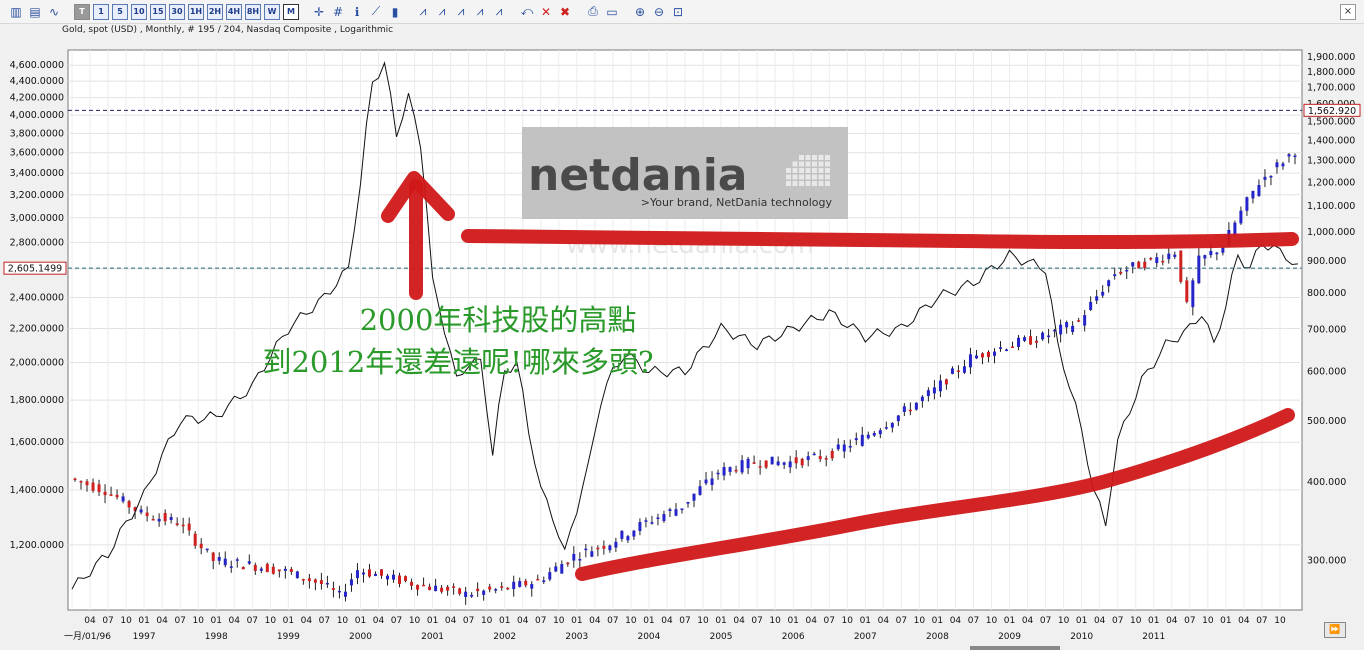 The width and height of the screenshot is (1364, 650). Describe the element at coordinates (16, 12) in the screenshot. I see `chart-type-icon: ▥` at that location.